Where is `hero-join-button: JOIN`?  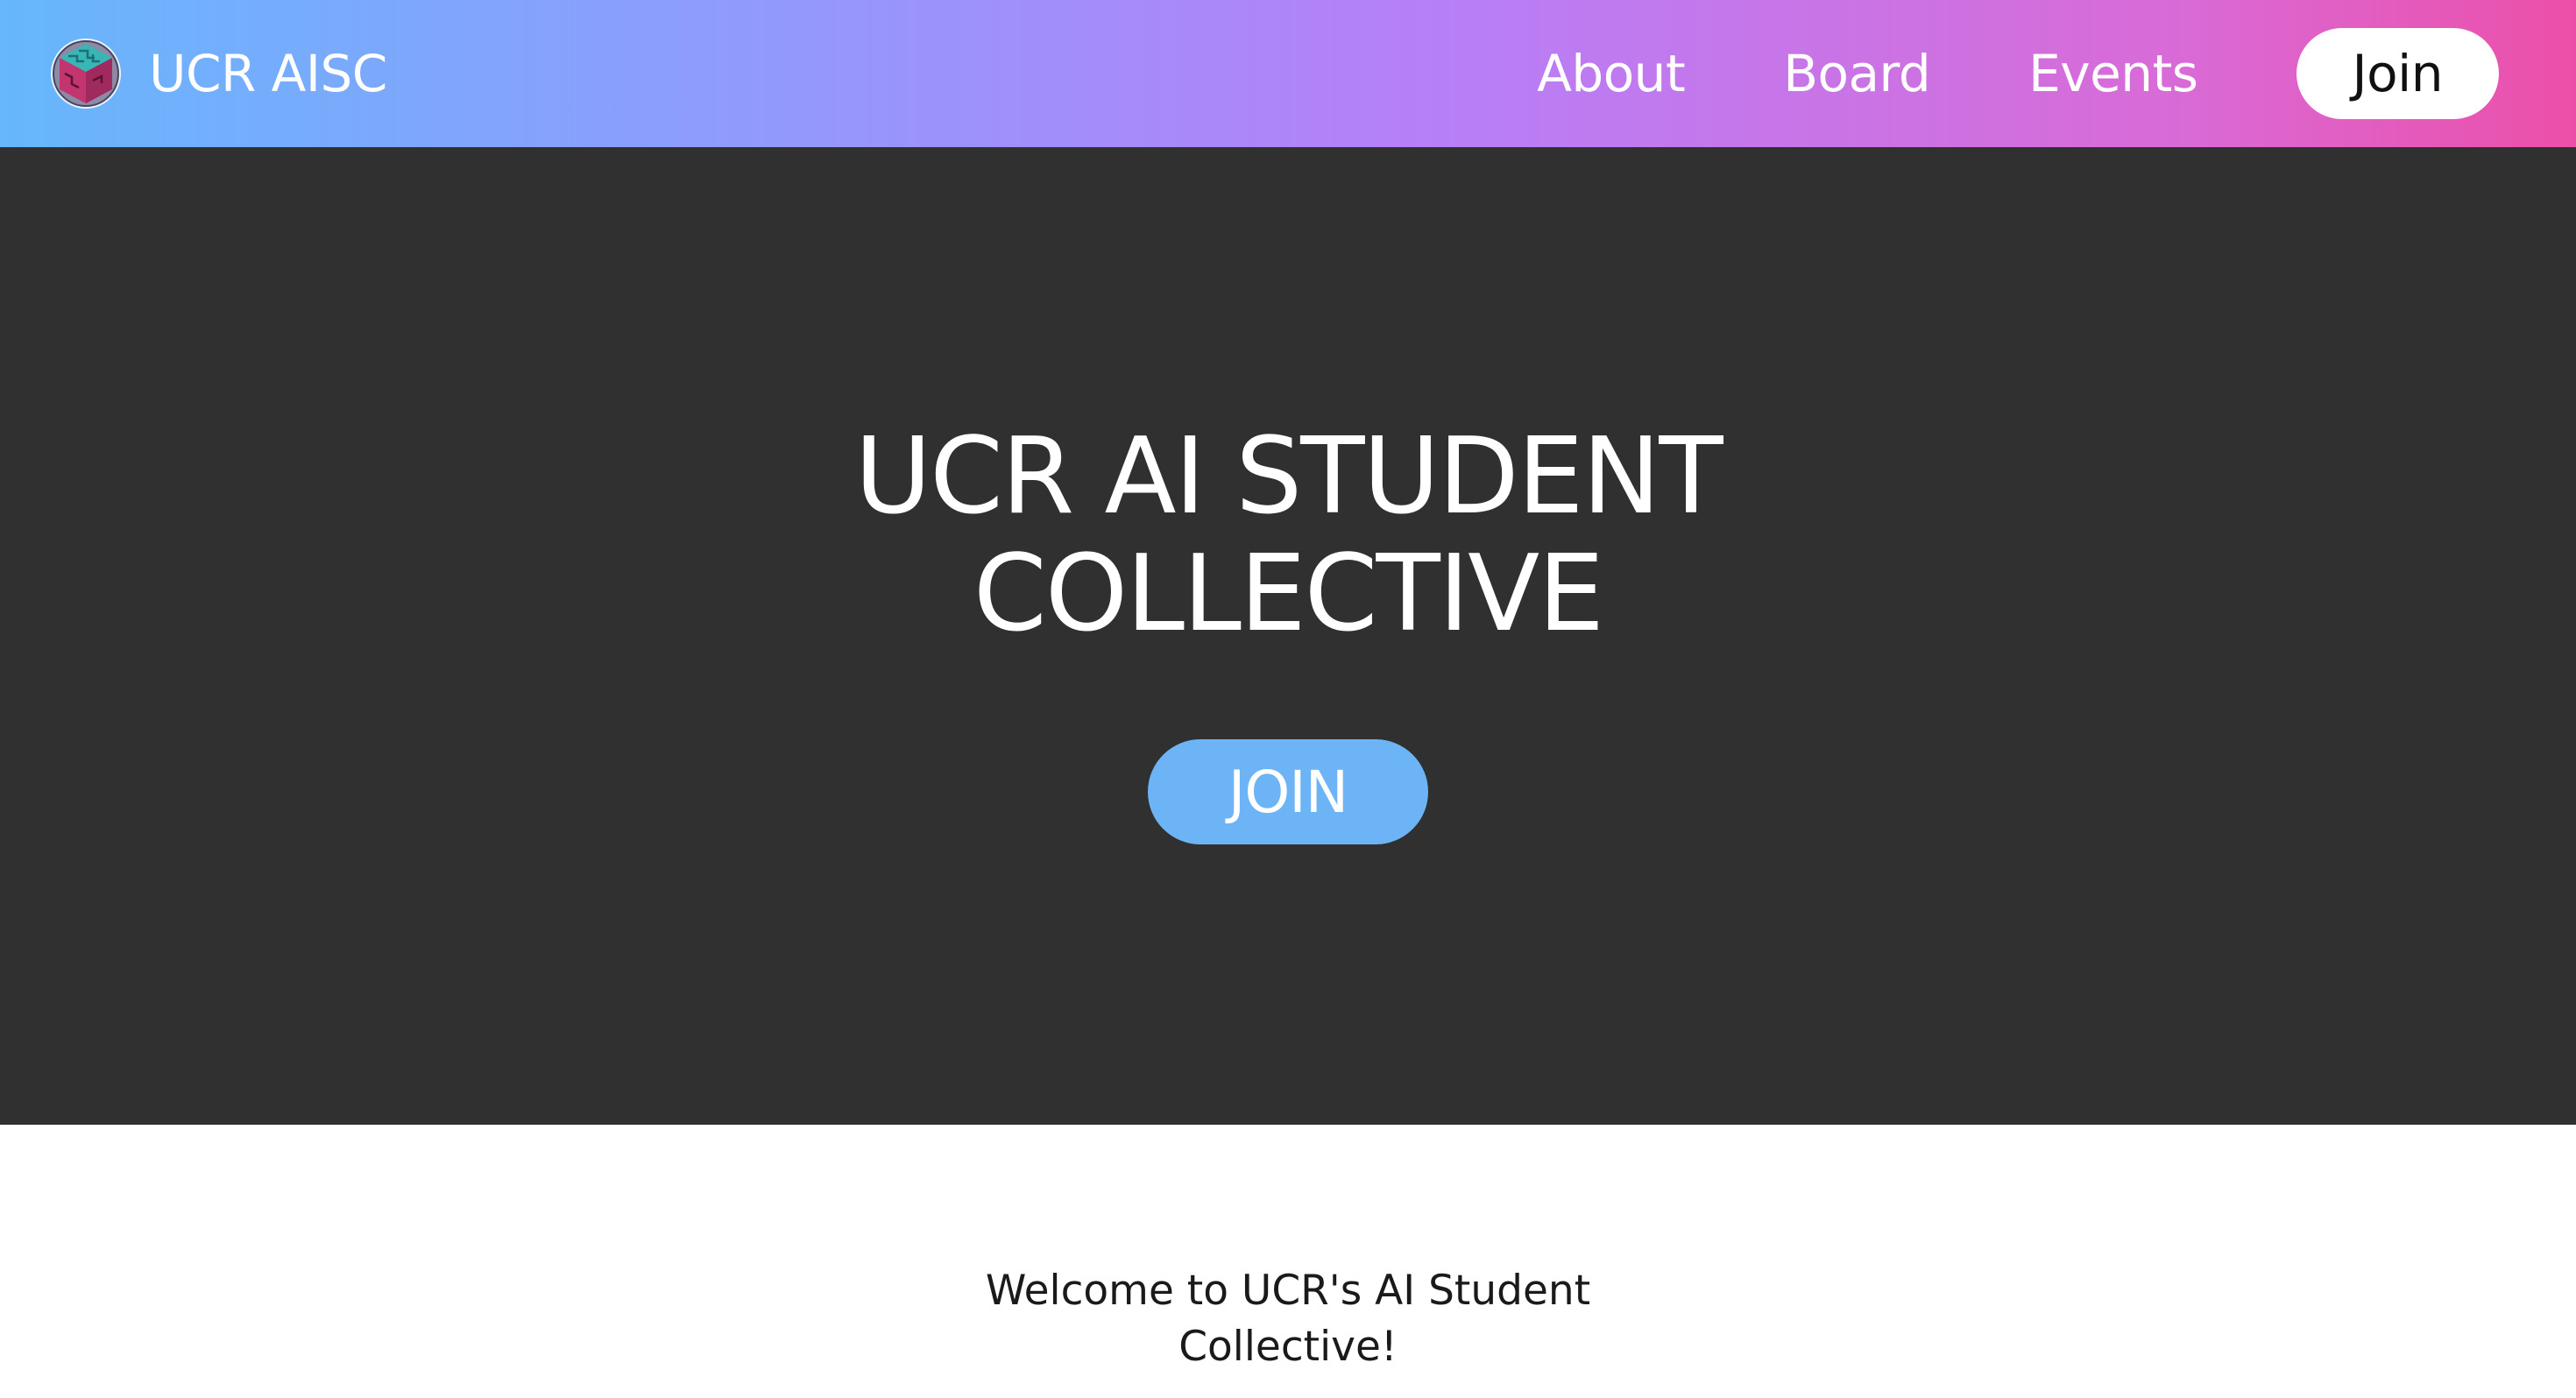
hero-join-button: JOIN is located at coordinates (1288, 791).